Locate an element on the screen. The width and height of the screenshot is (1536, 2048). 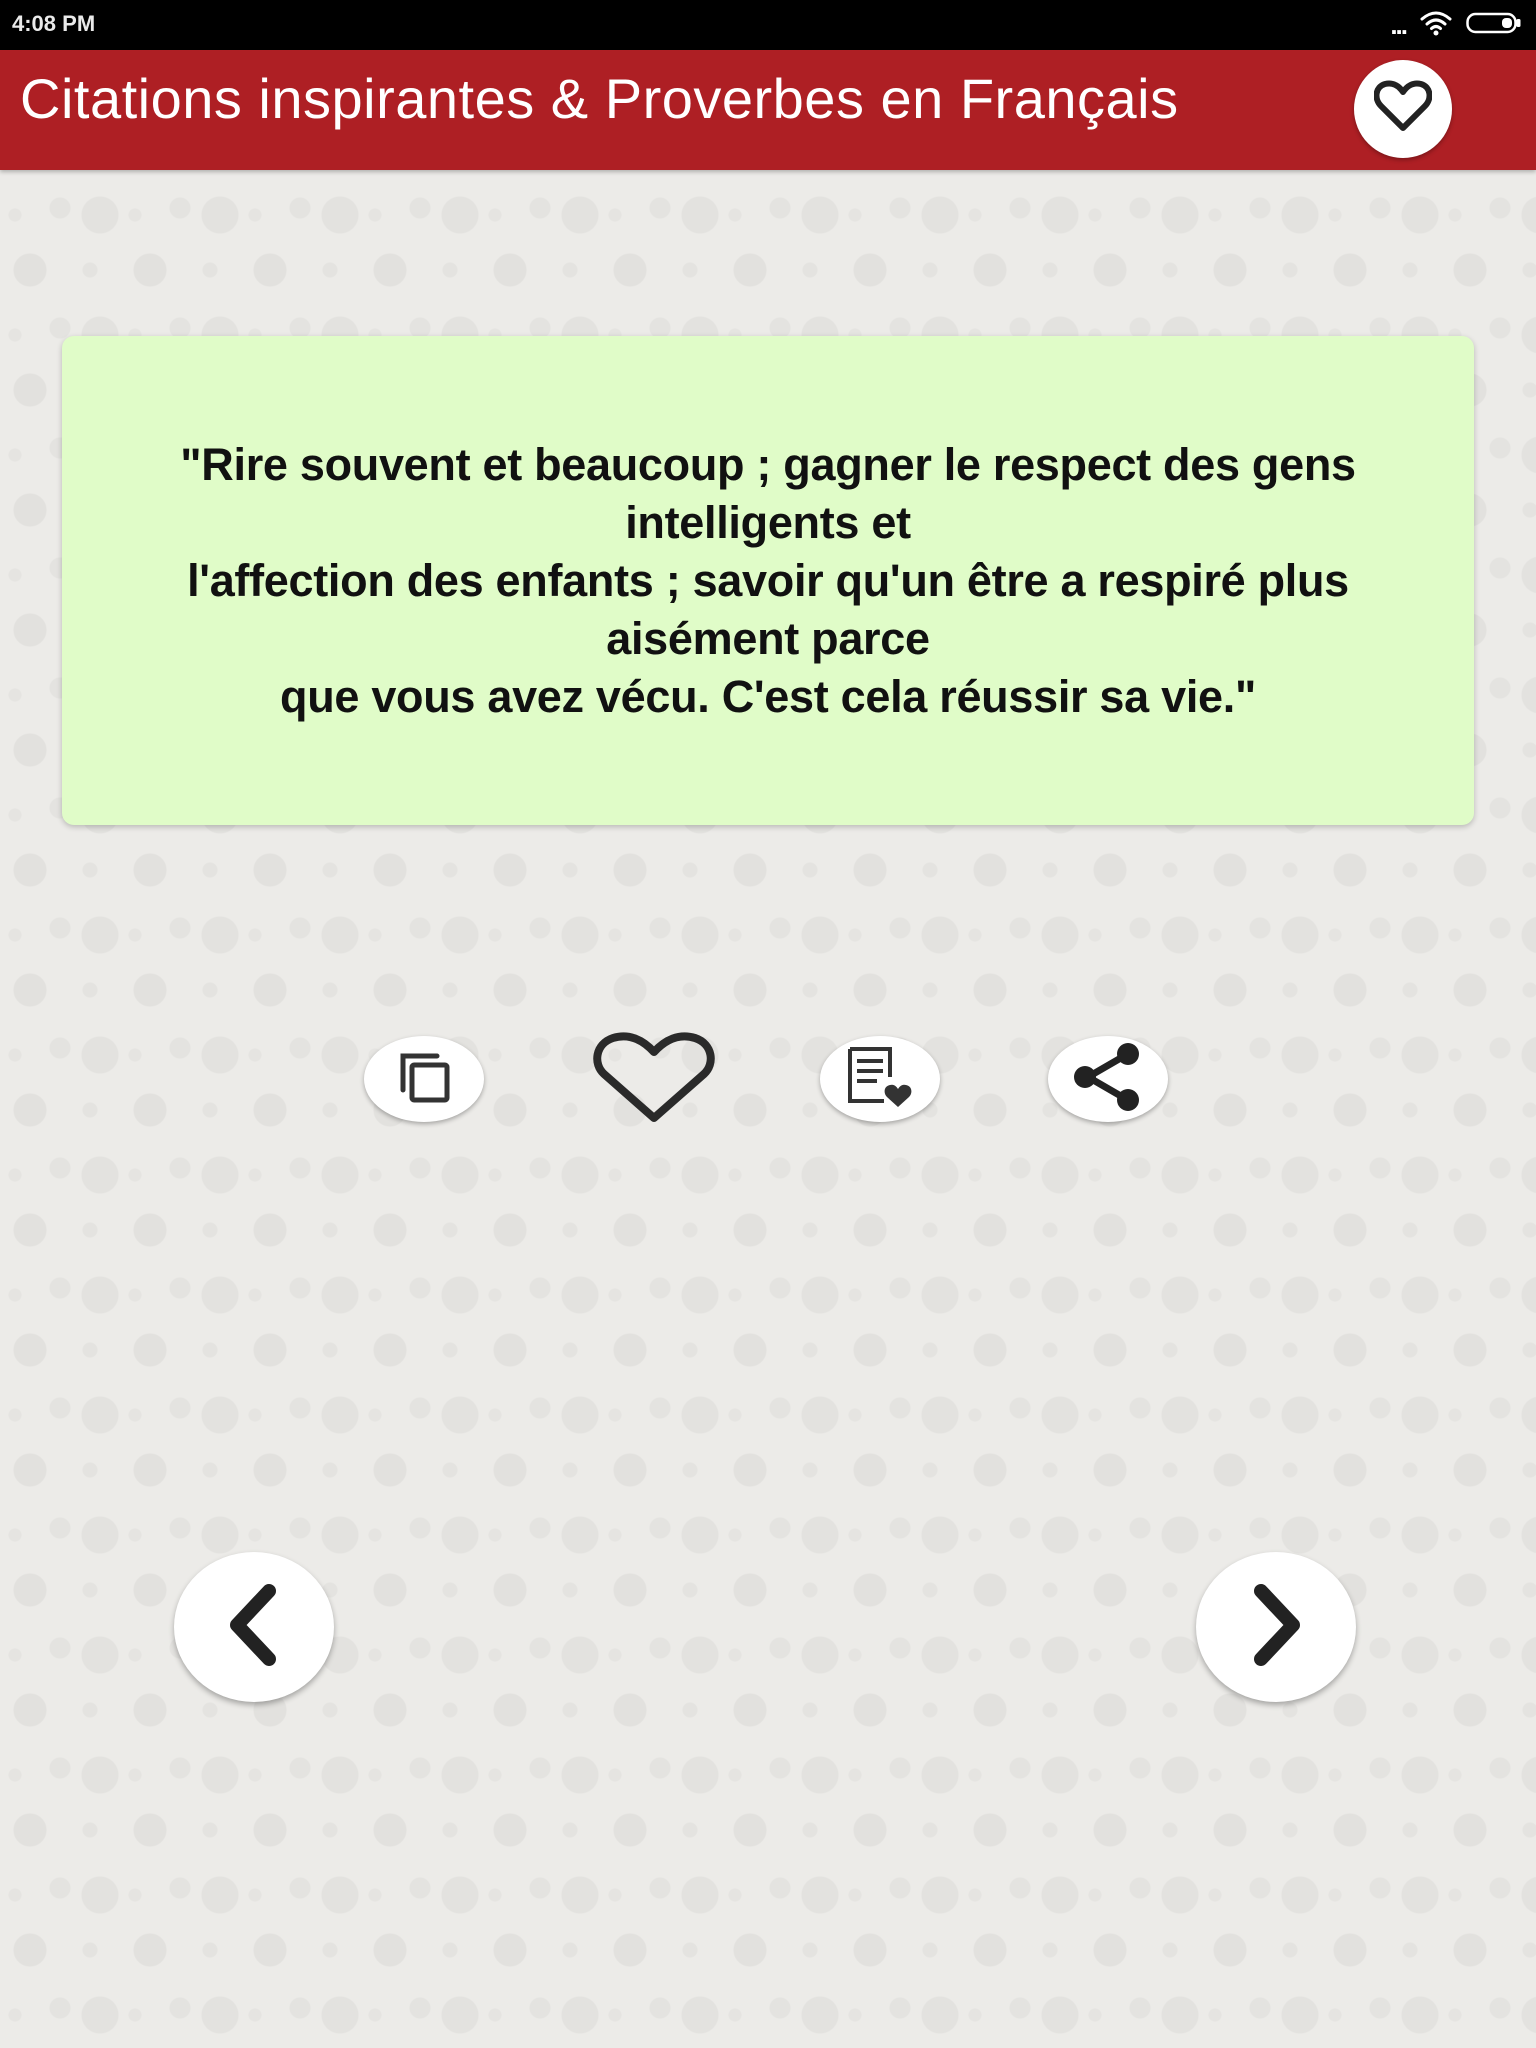
favorites-button is located at coordinates (1403, 109).